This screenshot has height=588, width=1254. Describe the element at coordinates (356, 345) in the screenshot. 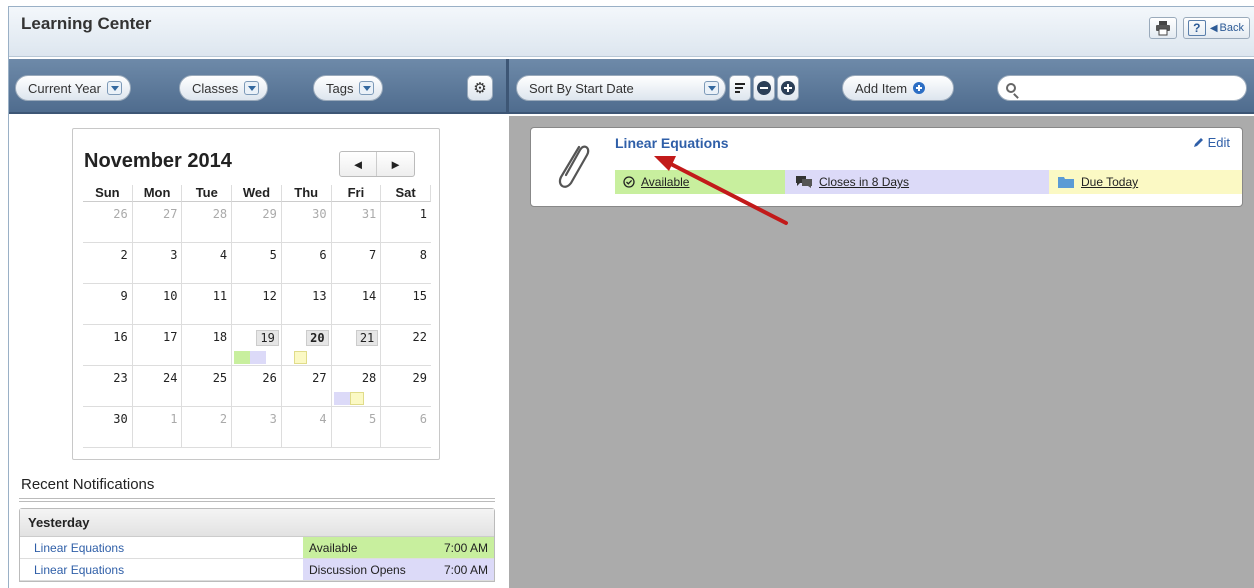

I see `calendar-day-with-events: 21` at that location.